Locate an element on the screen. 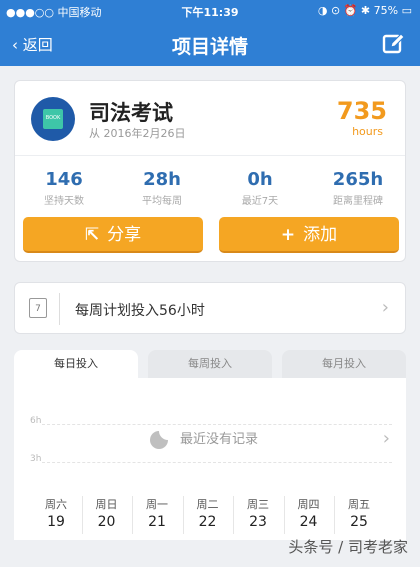  y-tick-label: 3h is located at coordinates (36, 459).